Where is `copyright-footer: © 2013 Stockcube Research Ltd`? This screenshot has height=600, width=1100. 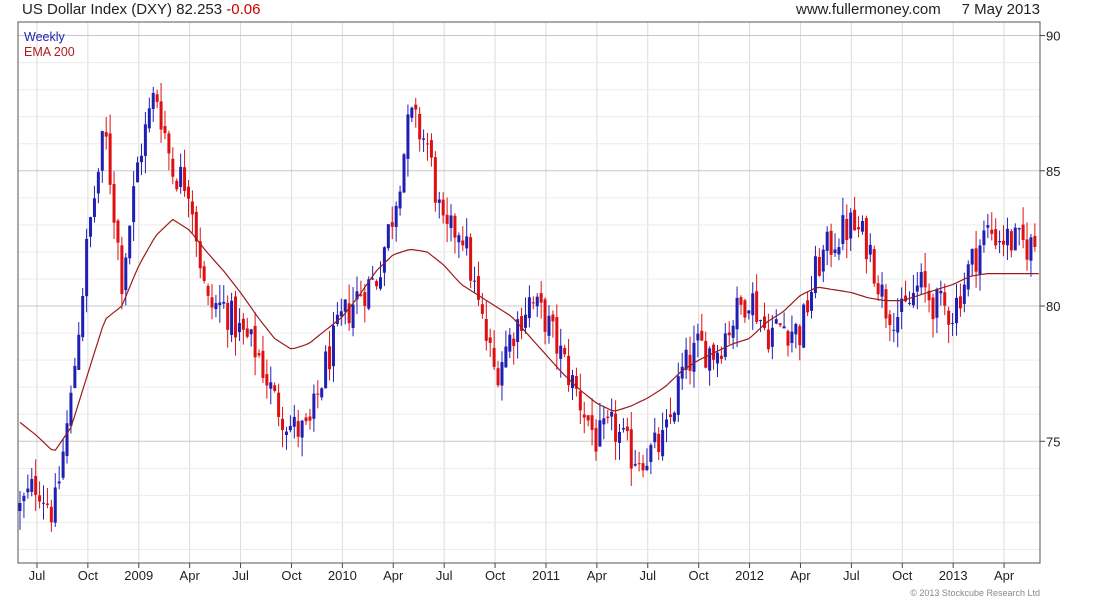 copyright-footer: © 2013 Stockcube Research Ltd is located at coordinates (975, 593).